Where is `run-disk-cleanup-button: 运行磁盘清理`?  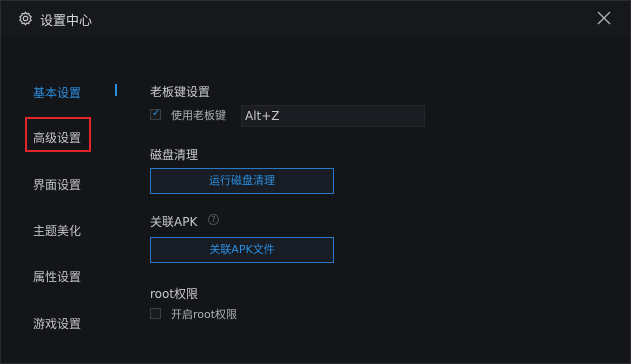
run-disk-cleanup-button: 运行磁盘清理 is located at coordinates (242, 181).